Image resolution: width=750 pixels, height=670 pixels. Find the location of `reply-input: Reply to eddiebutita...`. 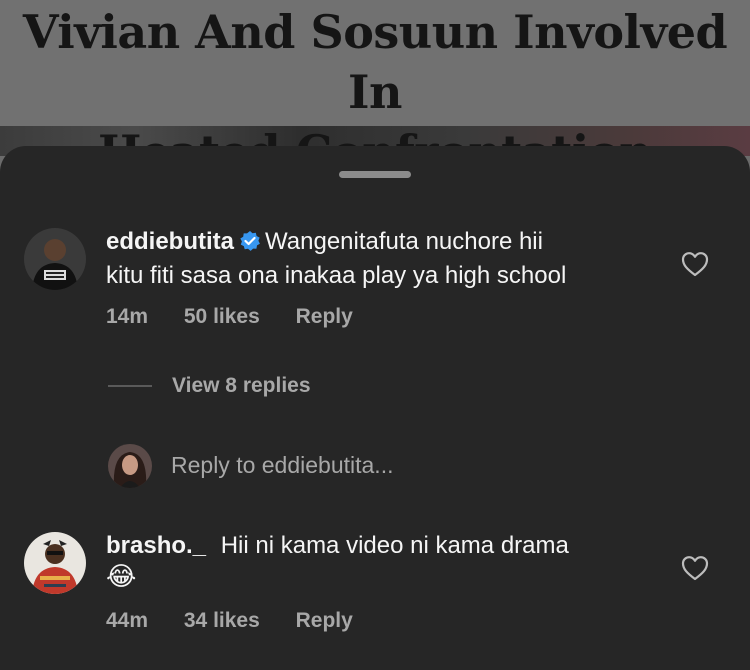

reply-input: Reply to eddiebutita... is located at coordinates (282, 465).